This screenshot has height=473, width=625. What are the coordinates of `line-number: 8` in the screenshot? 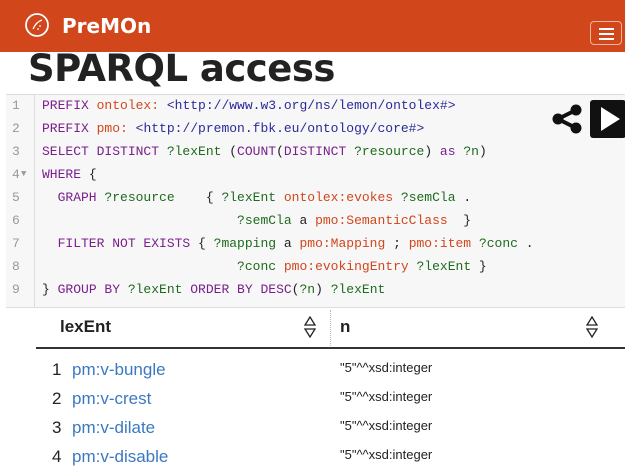 It's located at (16, 266).